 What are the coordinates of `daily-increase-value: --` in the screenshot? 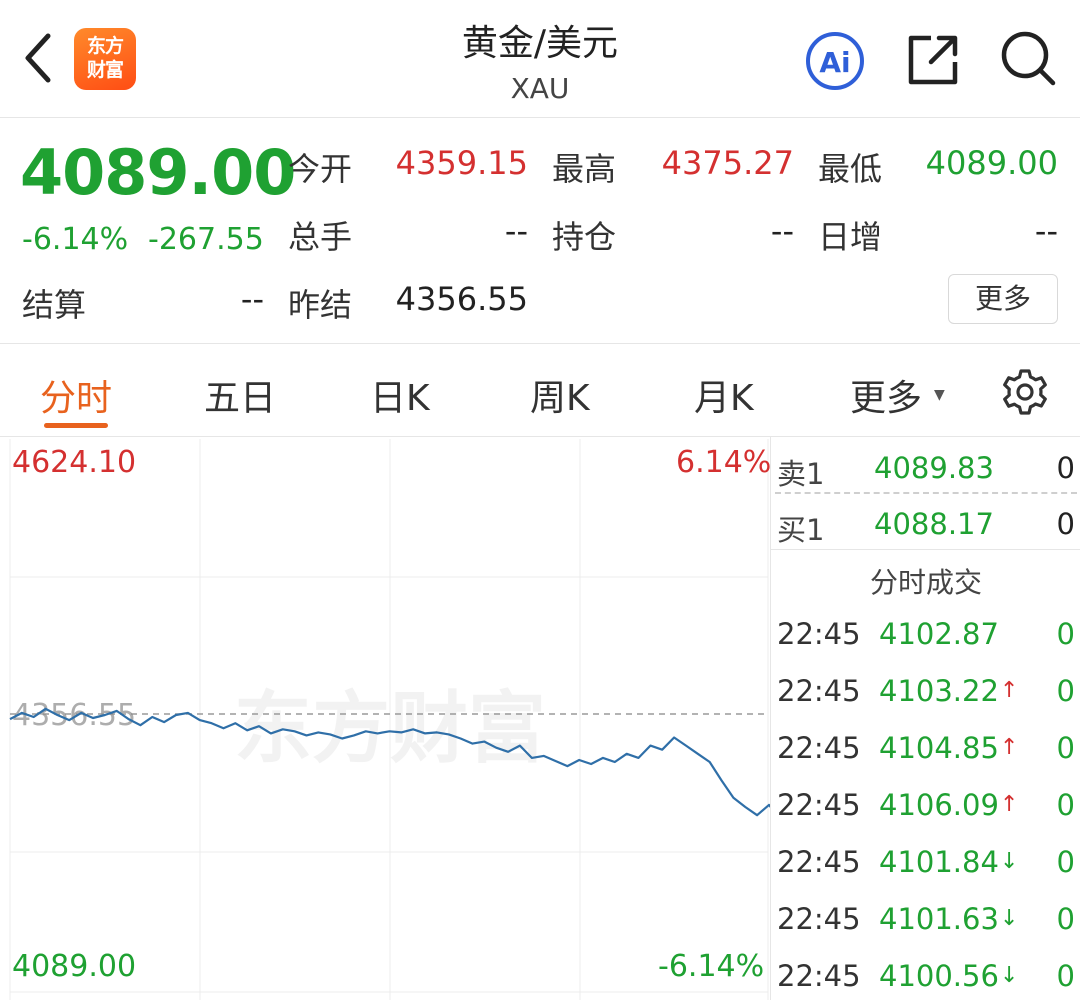 It's located at (1046, 231).